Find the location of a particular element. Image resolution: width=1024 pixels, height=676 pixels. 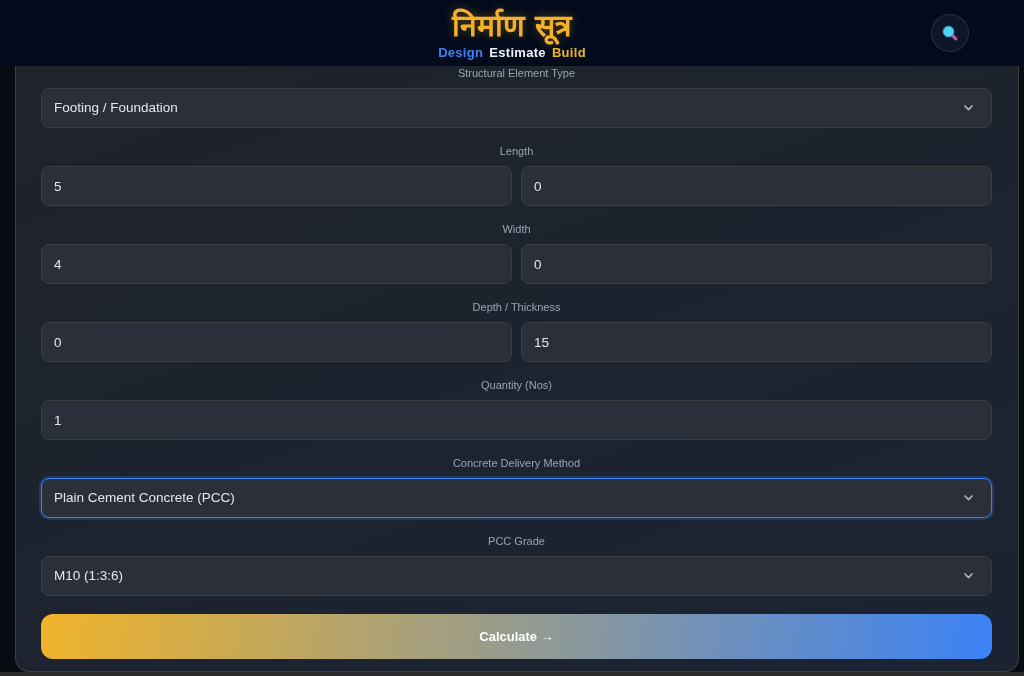

tagline-word: Estimate is located at coordinates (517, 53).